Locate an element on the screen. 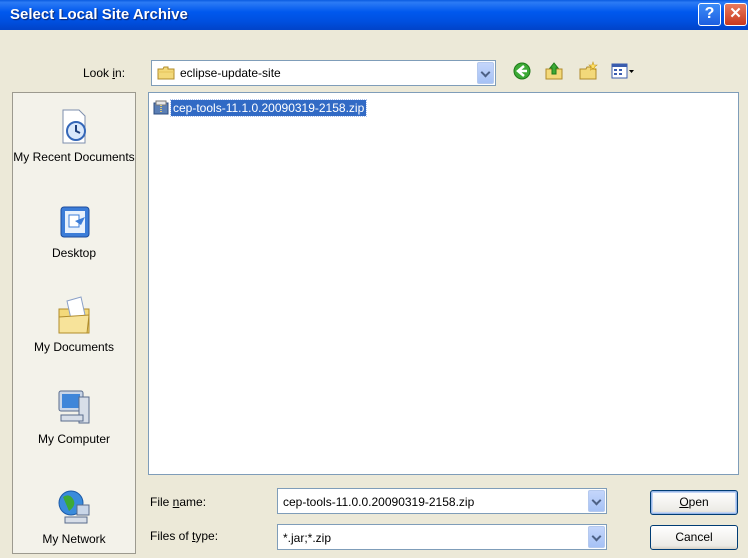 The height and width of the screenshot is (558, 748). look-in-label: Look in: is located at coordinates (104, 73).